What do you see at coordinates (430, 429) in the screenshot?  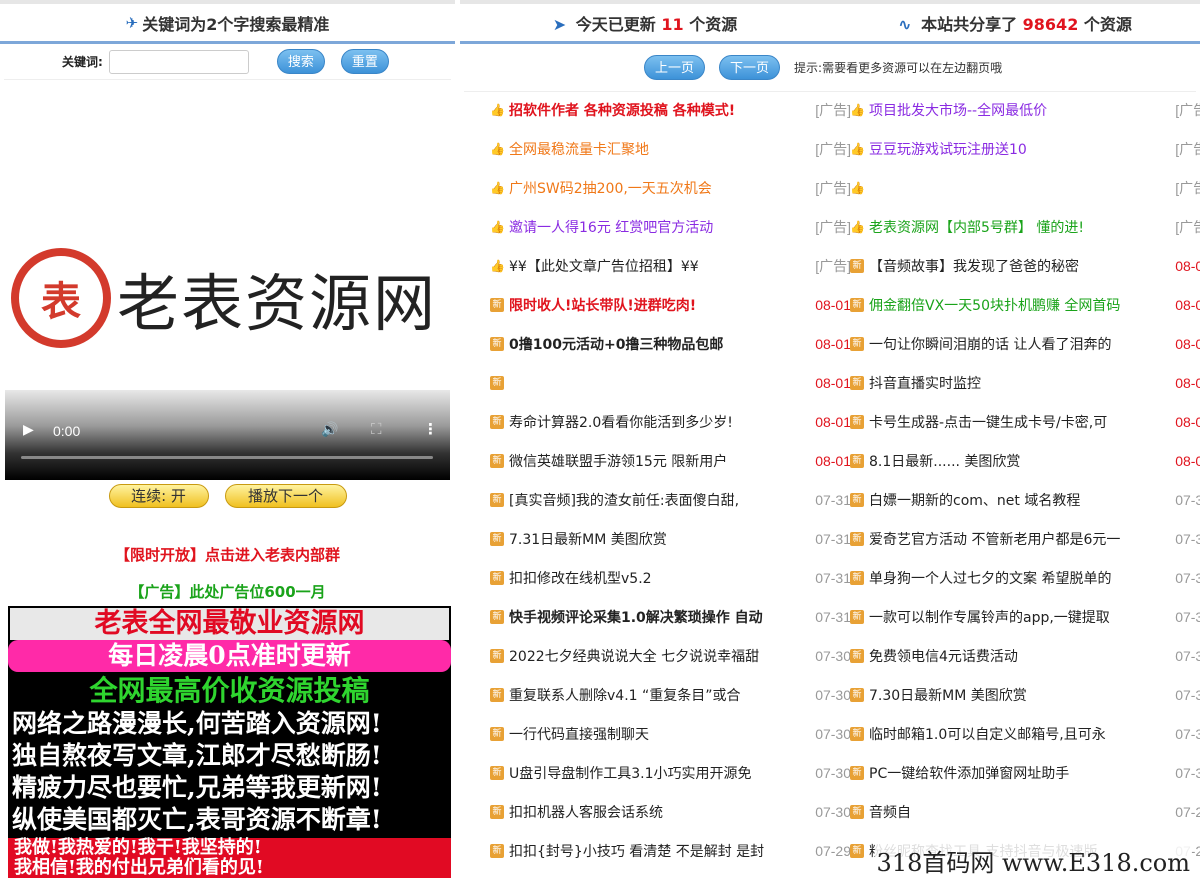 I see `more-options-icon: ⋮` at bounding box center [430, 429].